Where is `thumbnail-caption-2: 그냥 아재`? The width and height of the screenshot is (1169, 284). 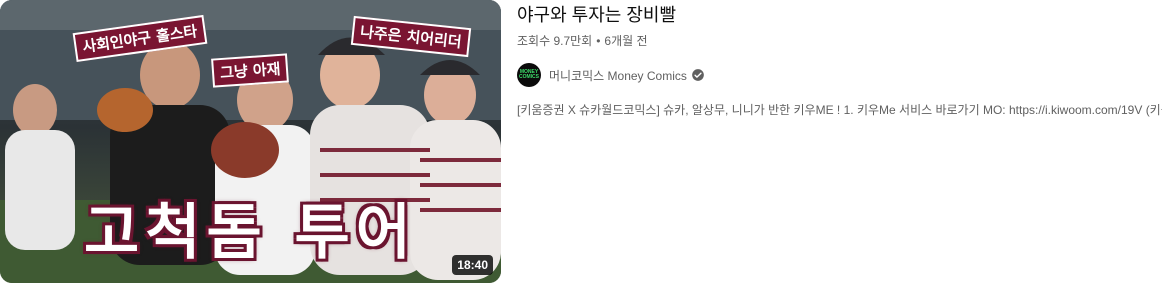
thumbnail-caption-2: 그냥 아재 is located at coordinates (250, 70).